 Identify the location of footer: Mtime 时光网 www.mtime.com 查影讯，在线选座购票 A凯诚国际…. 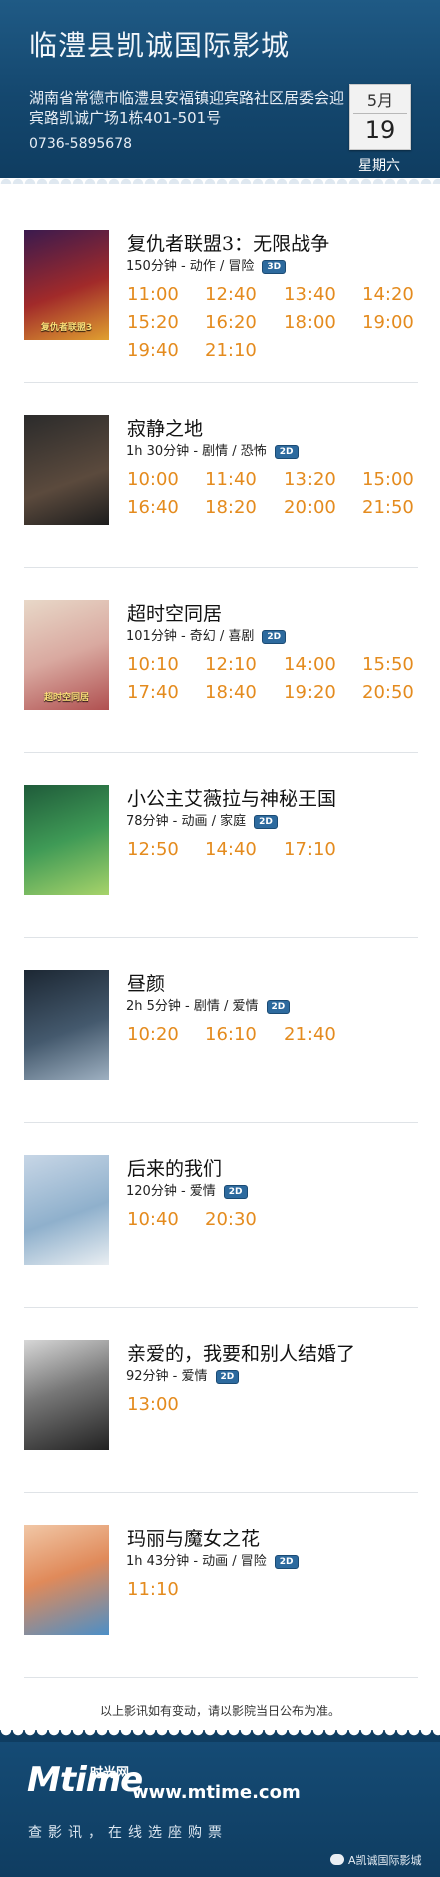
(220, 1809).